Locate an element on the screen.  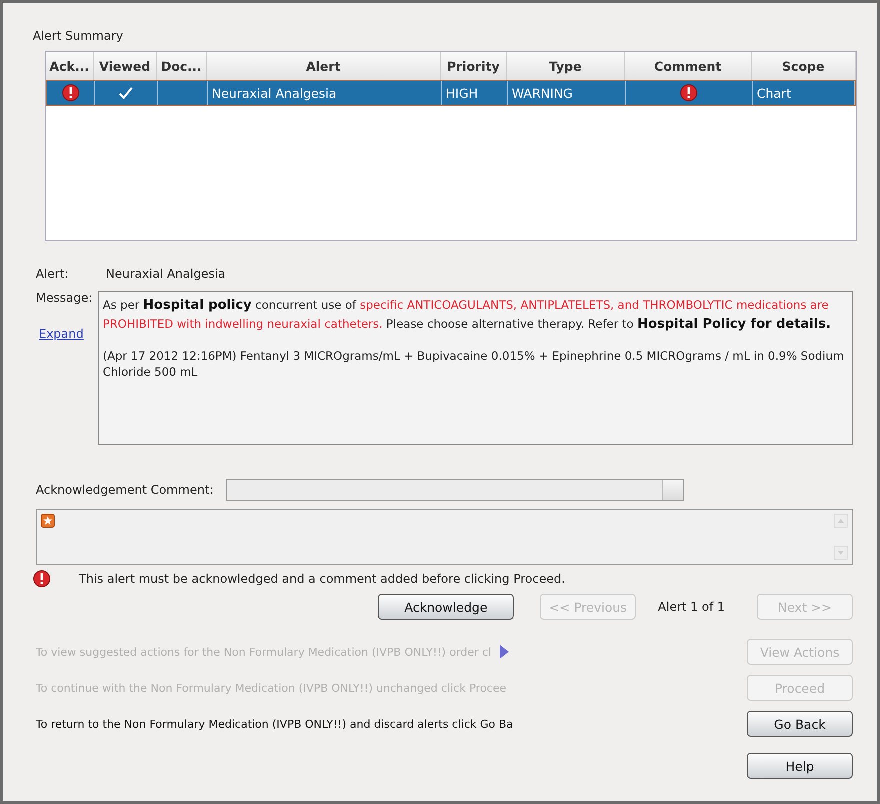
expand-link: Expand is located at coordinates (67, 334).